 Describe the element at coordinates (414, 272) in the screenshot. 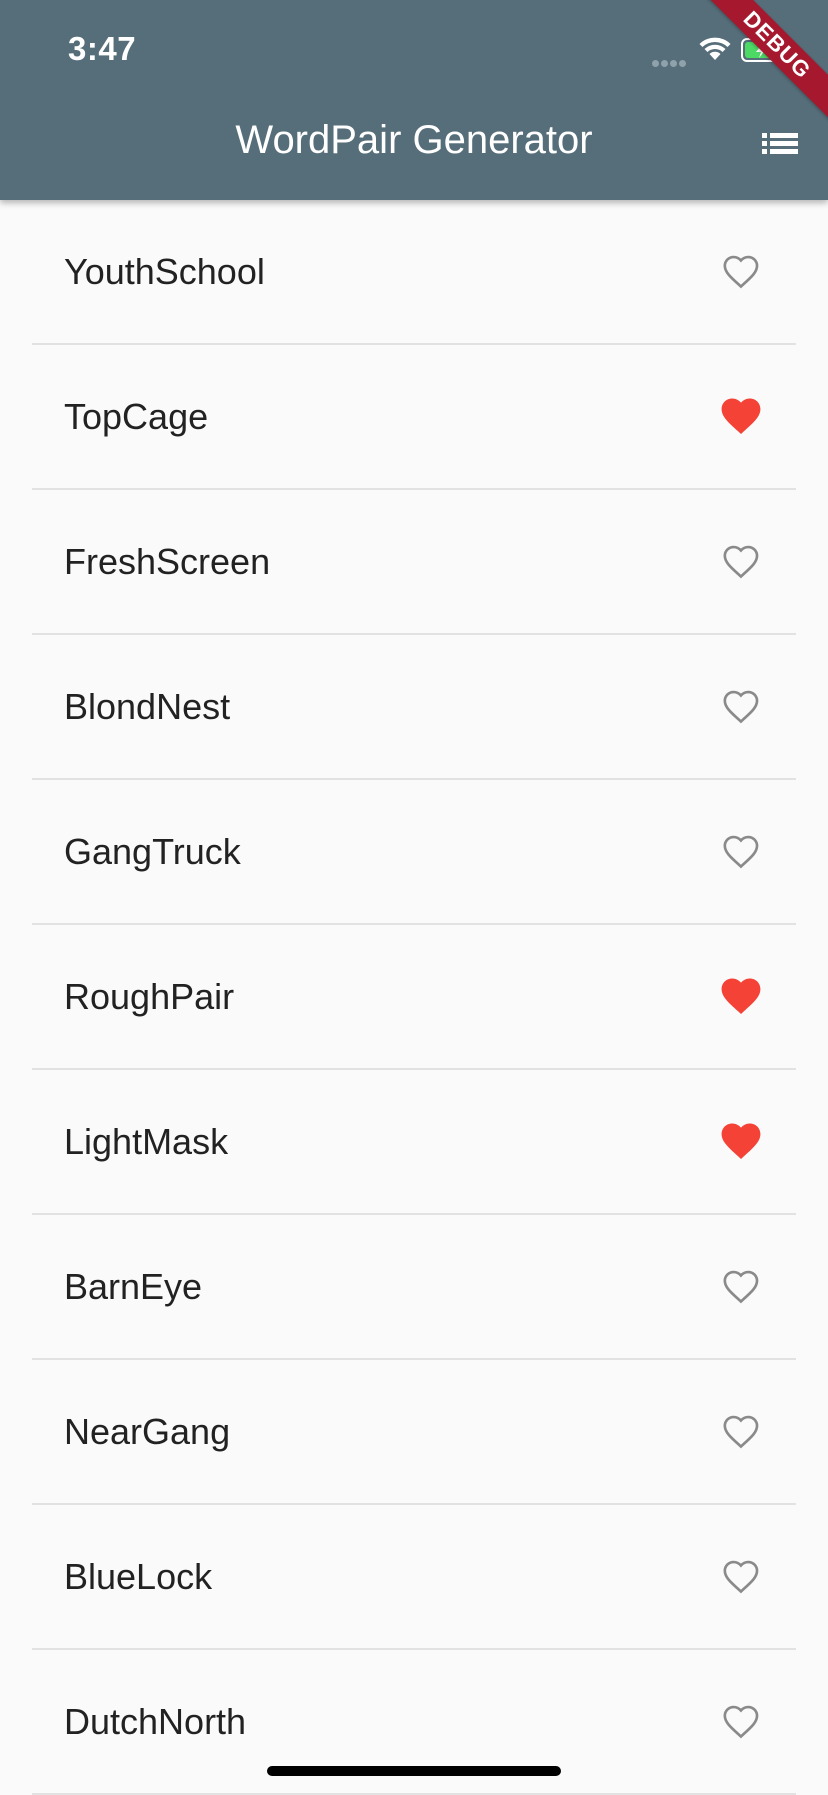

I see `list-item: YouthSchool` at that location.